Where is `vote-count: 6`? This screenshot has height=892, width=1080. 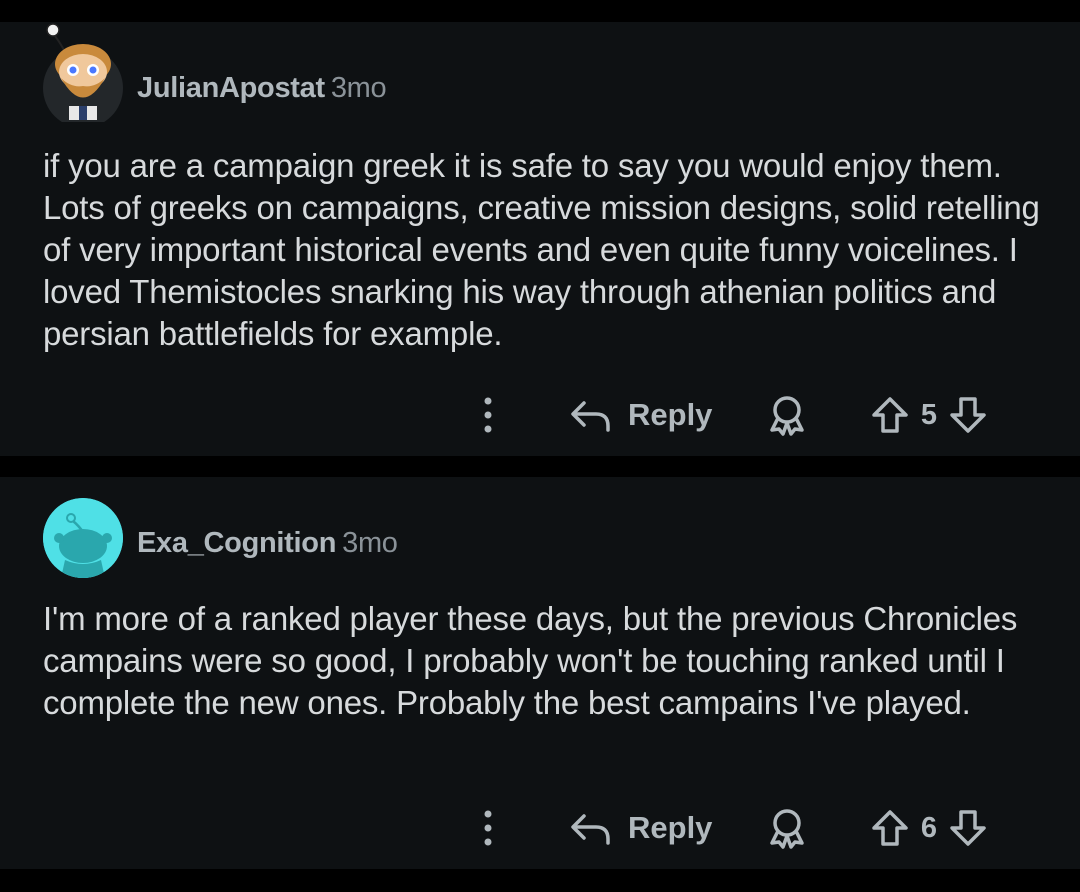 vote-count: 6 is located at coordinates (929, 827).